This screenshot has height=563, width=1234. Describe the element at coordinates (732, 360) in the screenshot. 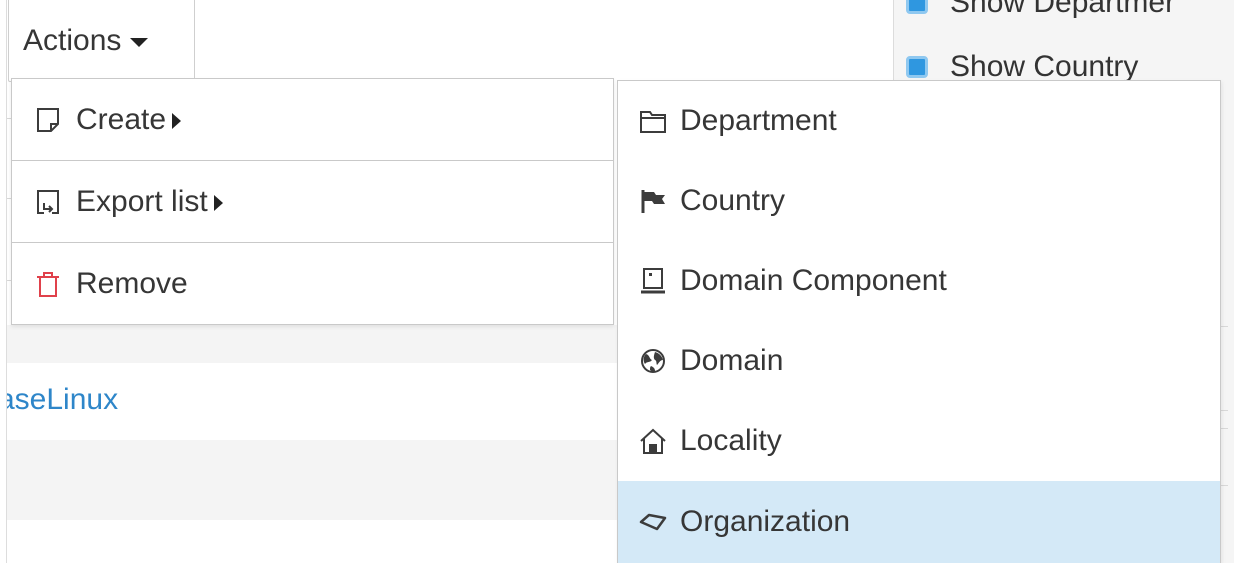

I see `submenu-item-domain-label: Domain` at that location.